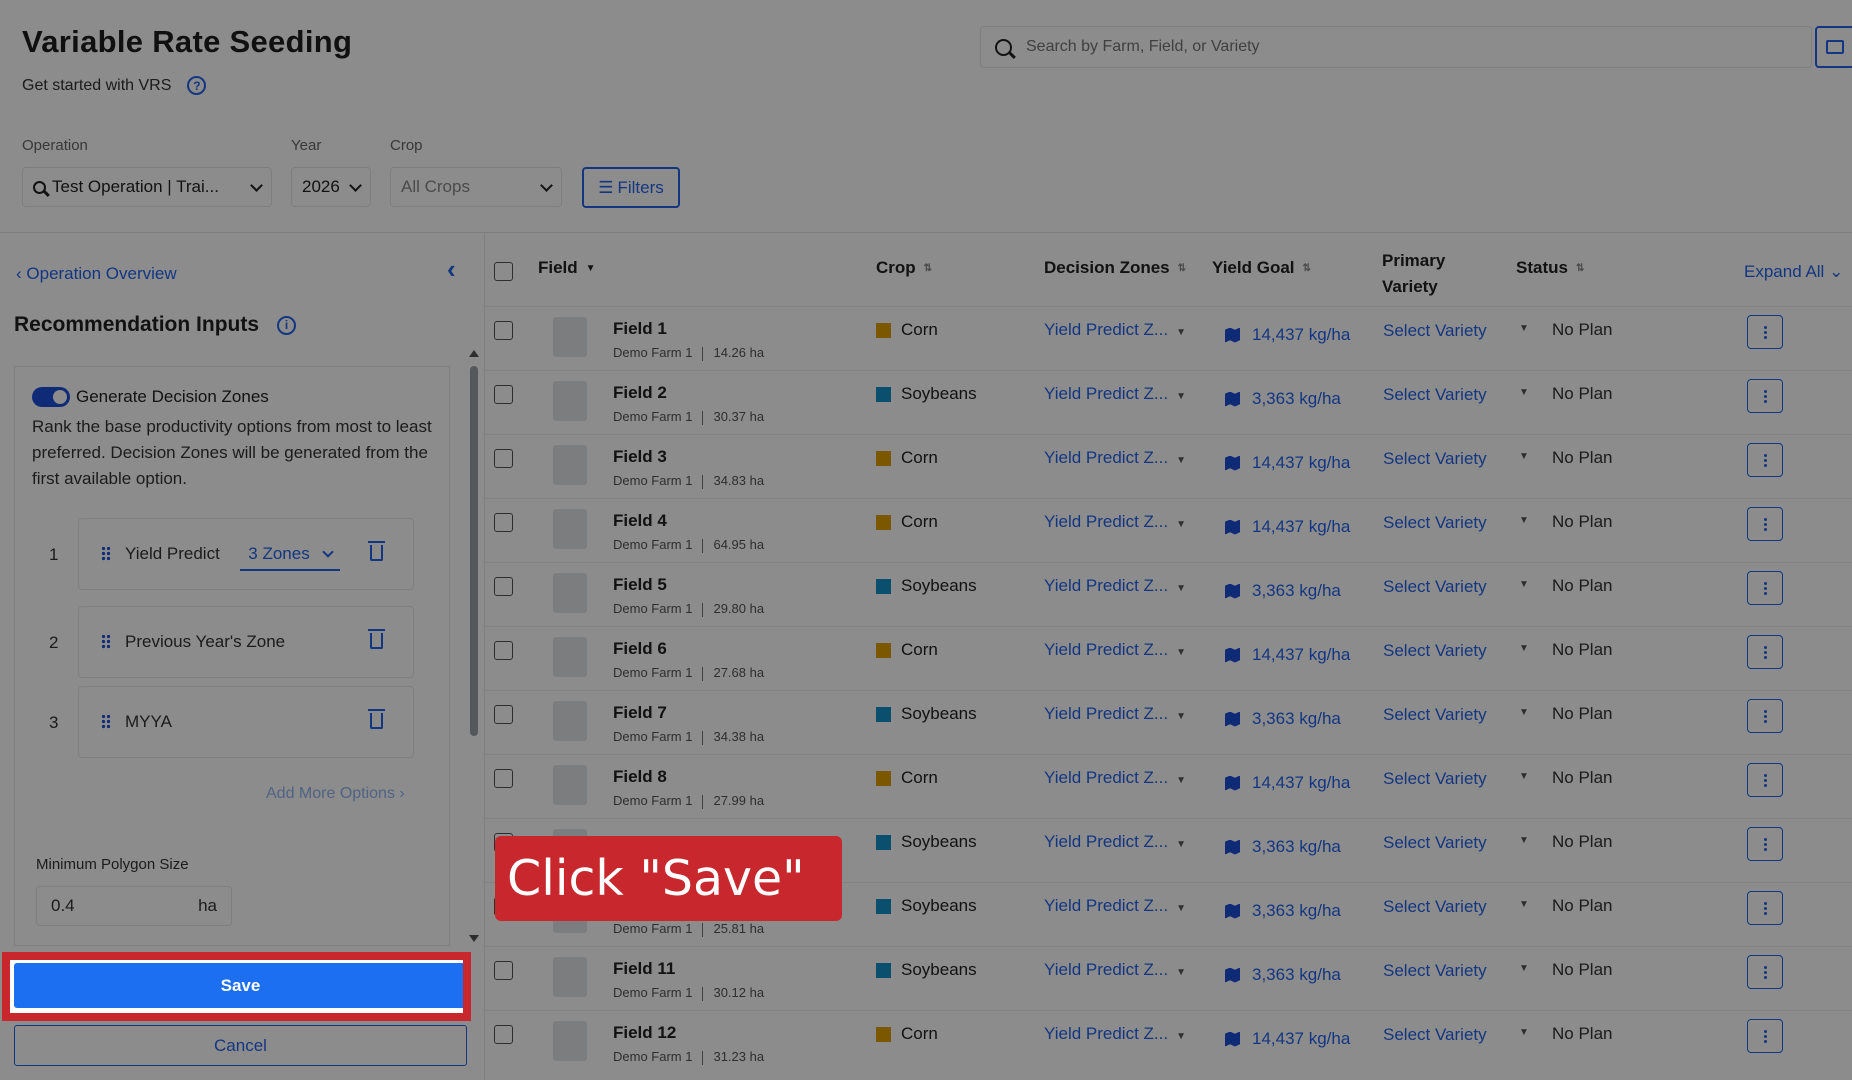 The image size is (1852, 1080). I want to click on option-card-previous-year: Previous Year's Zone, so click(246, 642).